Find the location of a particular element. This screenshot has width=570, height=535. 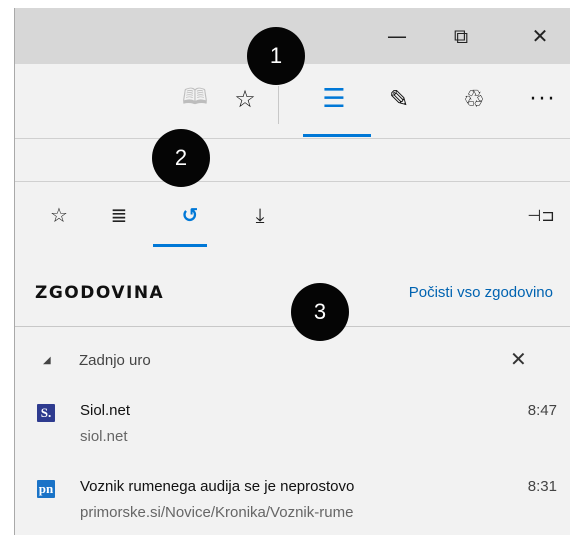

book-icon: 🕮 is located at coordinates (195, 97).